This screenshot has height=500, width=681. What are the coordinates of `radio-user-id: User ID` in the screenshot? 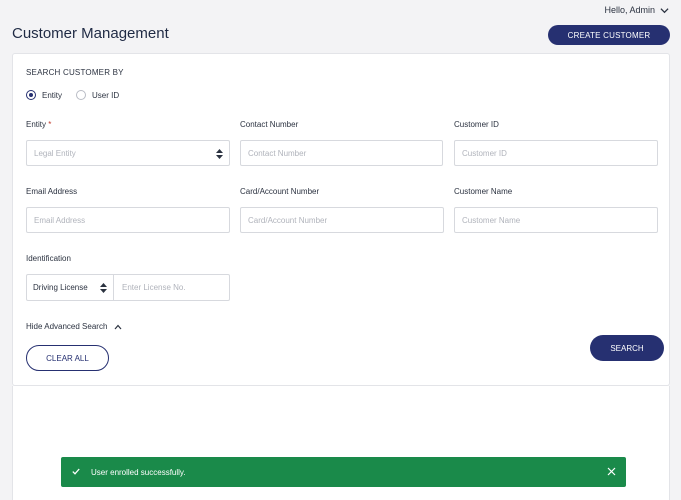 It's located at (97, 95).